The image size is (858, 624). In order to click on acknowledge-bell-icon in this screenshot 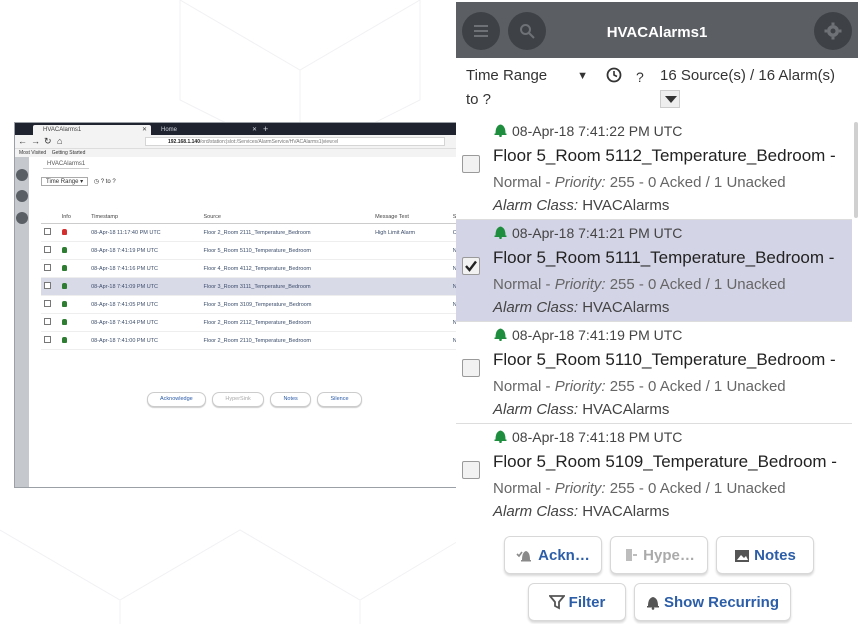, I will do `click(524, 556)`.